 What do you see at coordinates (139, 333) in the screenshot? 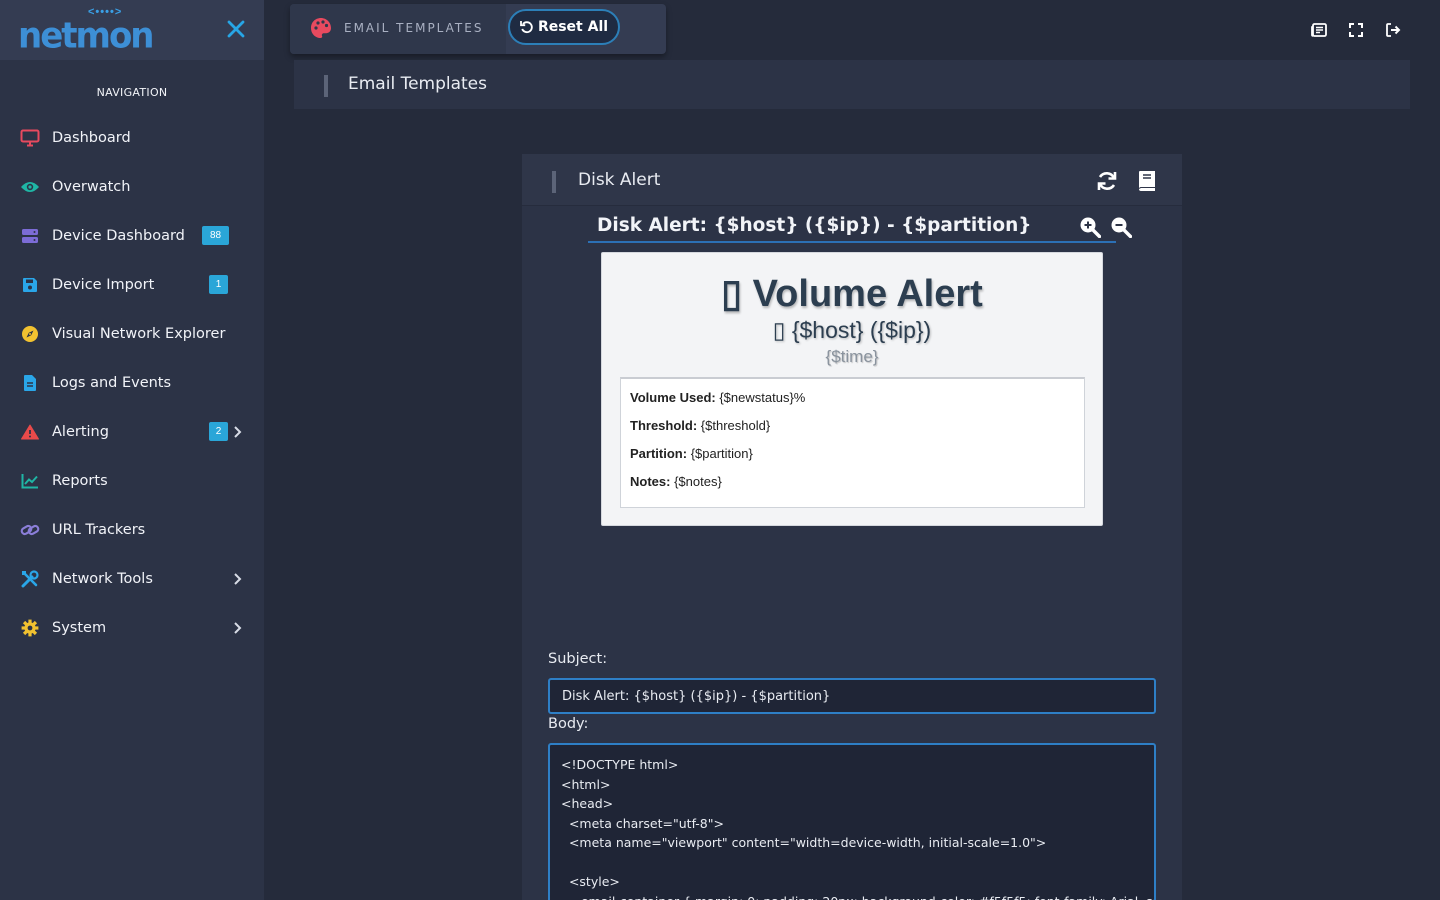
I see `sidebar-item-label: Visual Network Explorer` at bounding box center [139, 333].